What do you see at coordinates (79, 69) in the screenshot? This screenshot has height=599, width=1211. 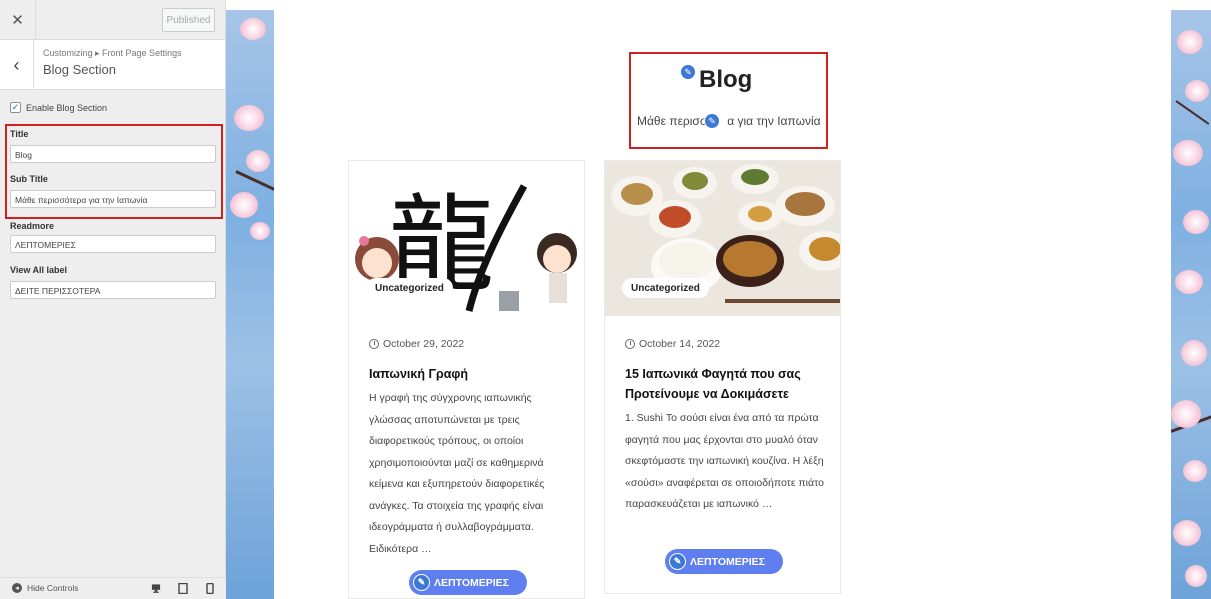 I see `section-title: Blog Section` at bounding box center [79, 69].